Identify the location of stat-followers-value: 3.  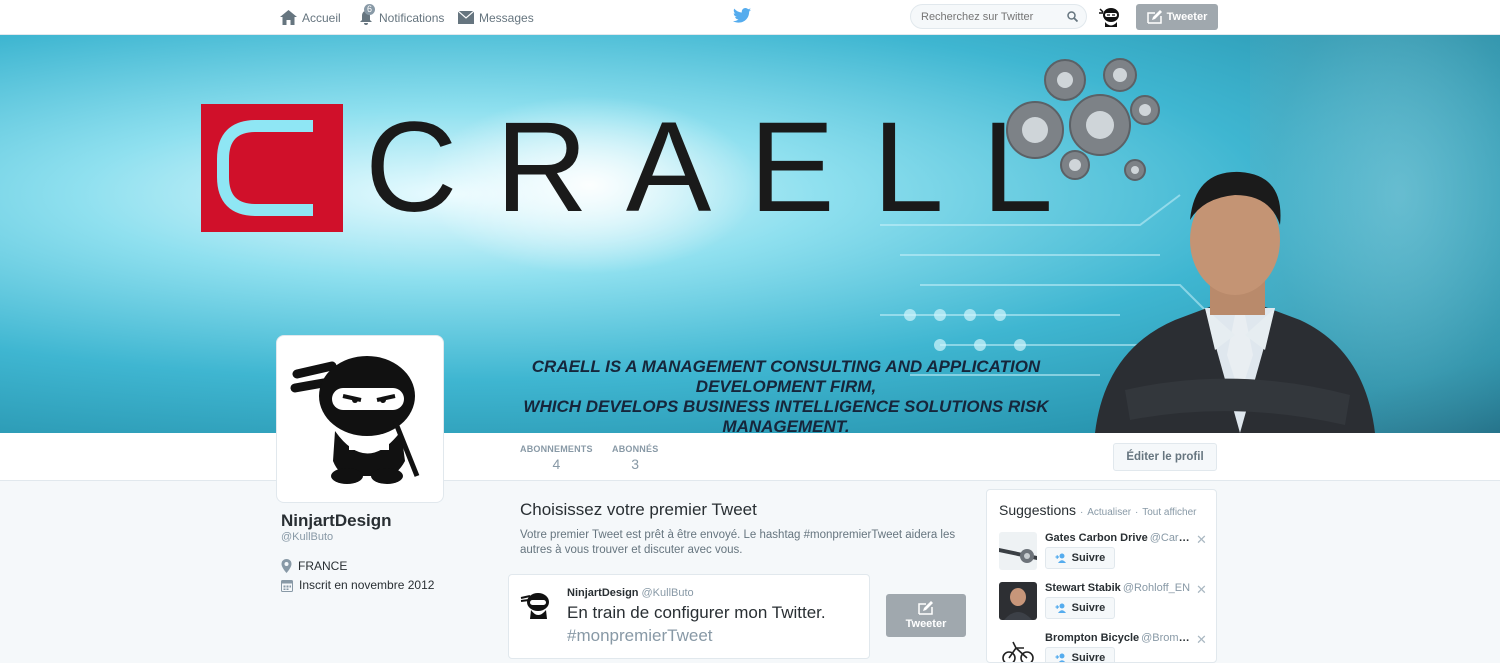
(635, 464).